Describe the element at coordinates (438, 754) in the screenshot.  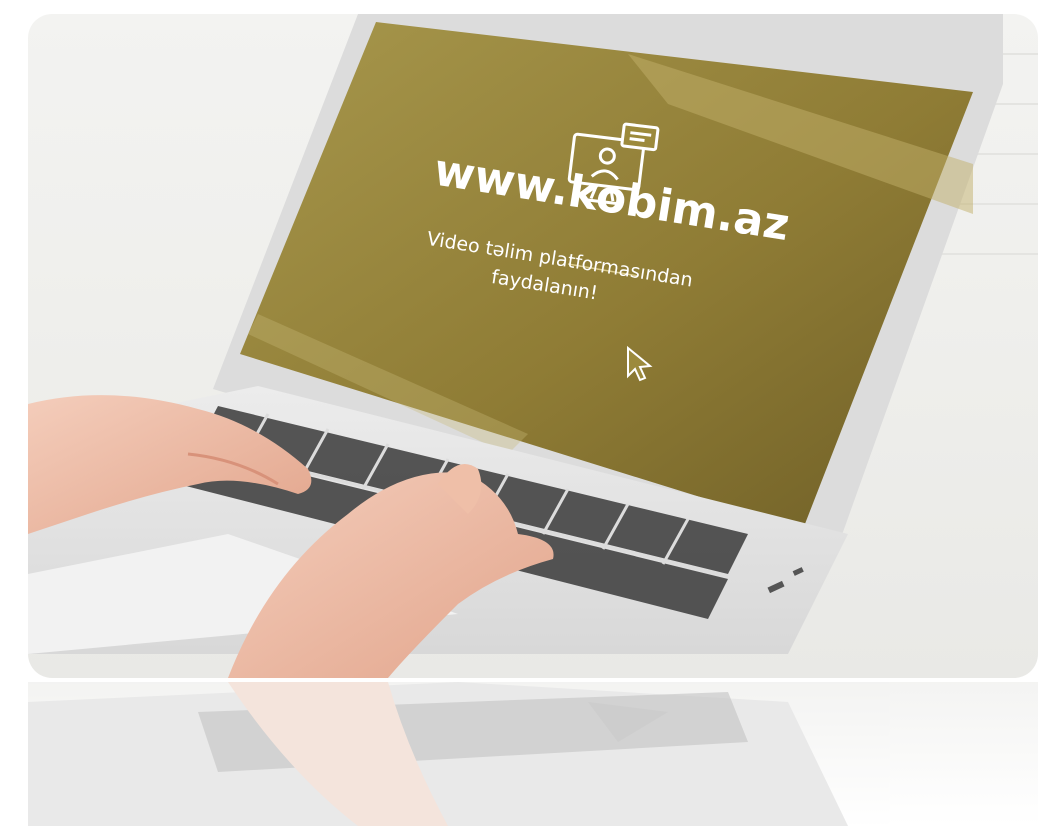
I see `reflection-scene` at that location.